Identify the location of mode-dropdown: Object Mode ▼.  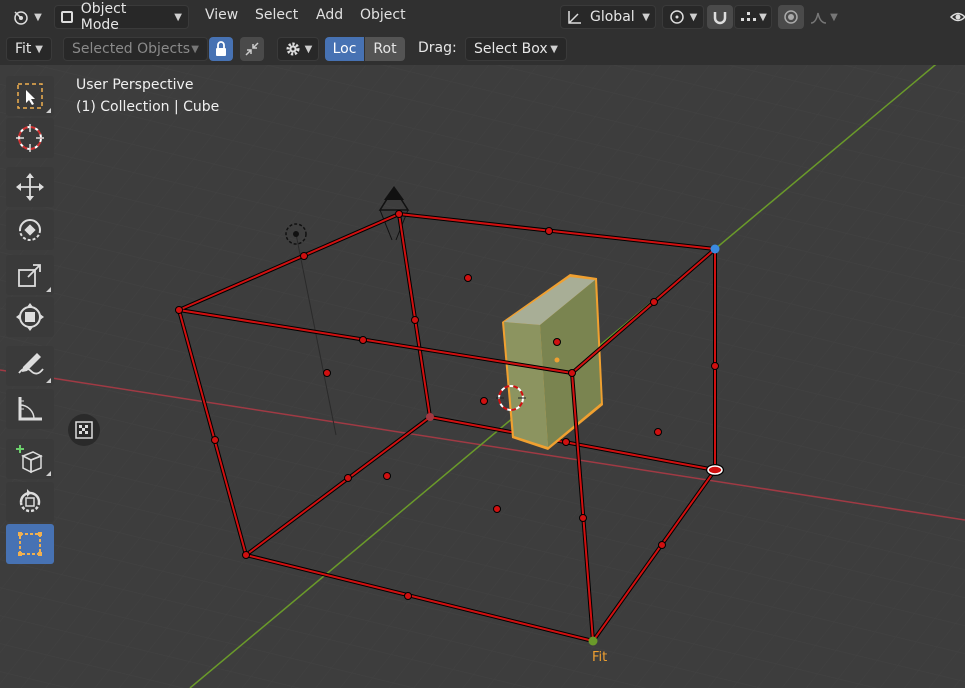
(121, 17).